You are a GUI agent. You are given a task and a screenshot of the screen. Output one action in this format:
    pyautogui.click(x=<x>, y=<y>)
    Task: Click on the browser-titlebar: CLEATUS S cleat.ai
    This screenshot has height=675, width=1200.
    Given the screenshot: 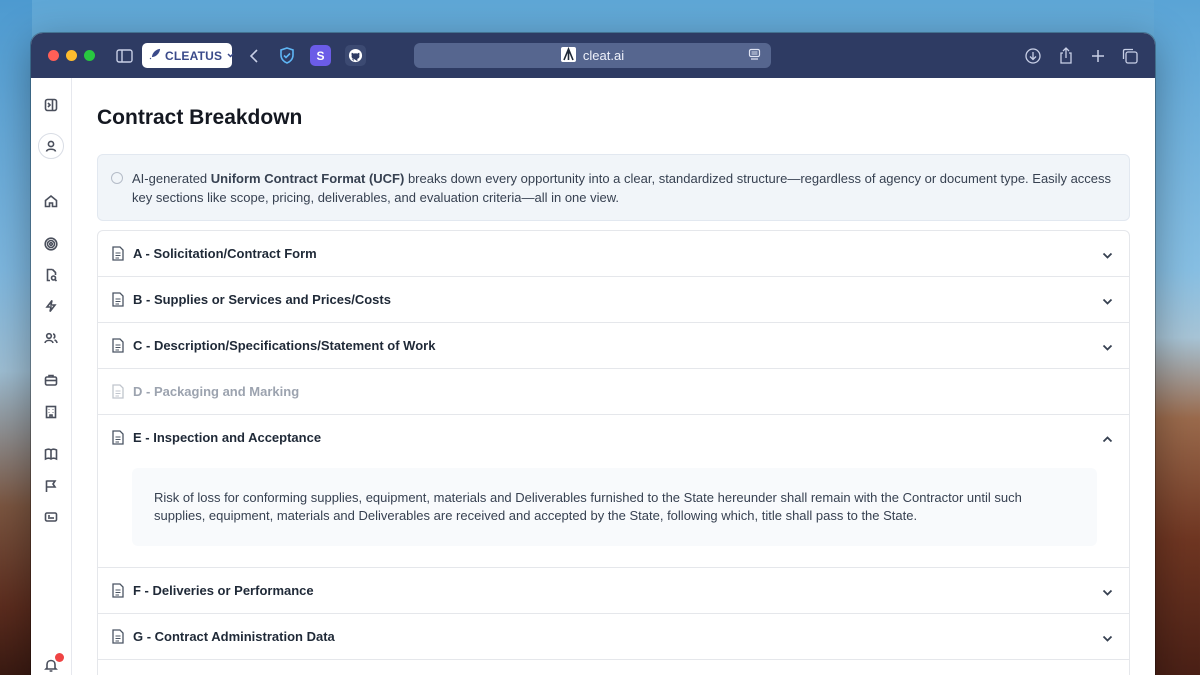 What is the action you would take?
    pyautogui.click(x=593, y=55)
    